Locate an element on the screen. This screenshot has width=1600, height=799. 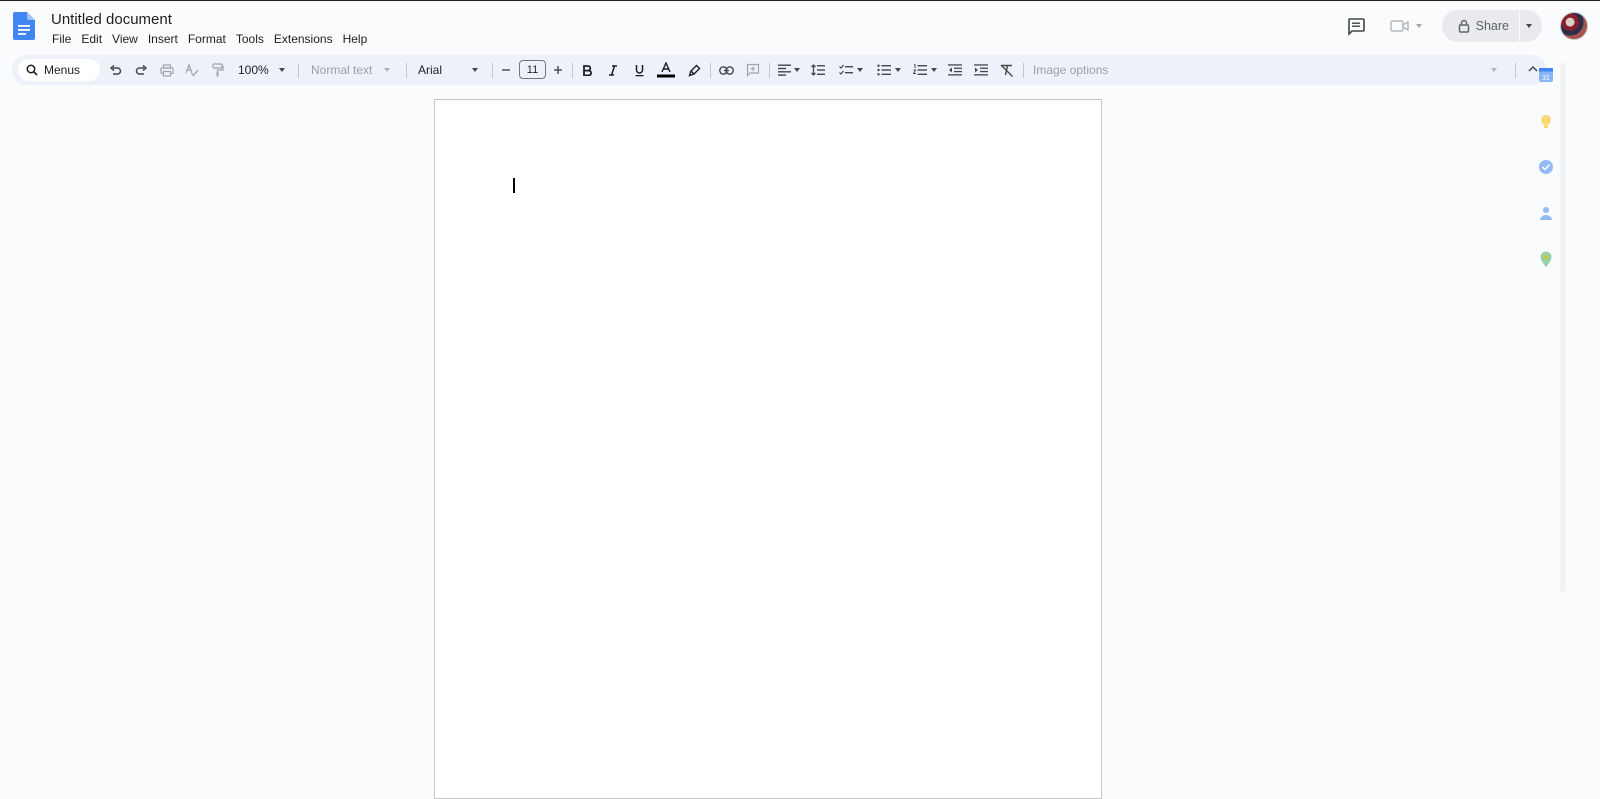
increase-font-icon is located at coordinates (558, 70).